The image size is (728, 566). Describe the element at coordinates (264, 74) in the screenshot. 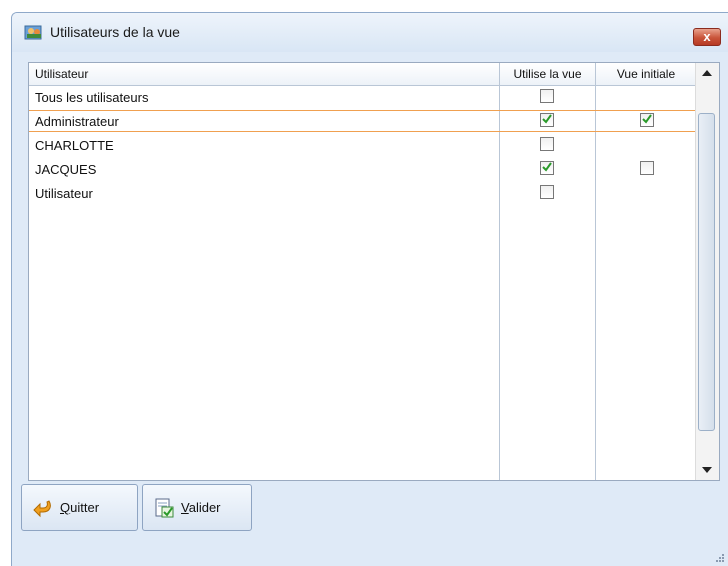

I see `column-header-user: Utilisateur` at that location.